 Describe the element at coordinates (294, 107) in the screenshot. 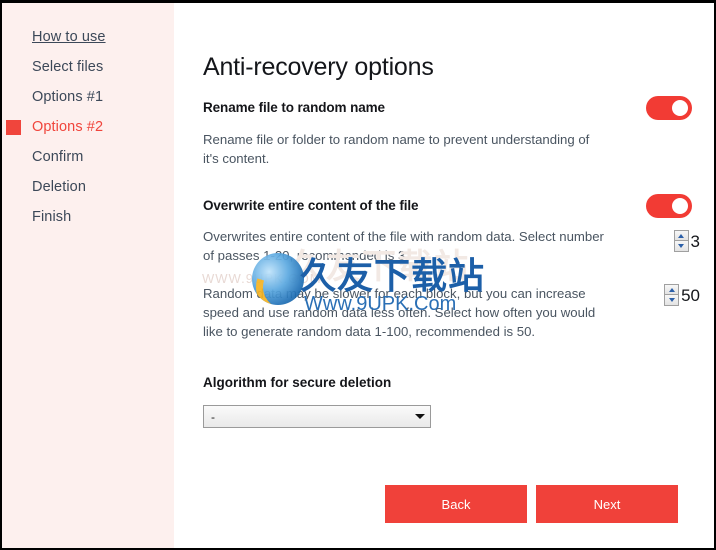

I see `rename-option-heading: Rename file to random name` at that location.